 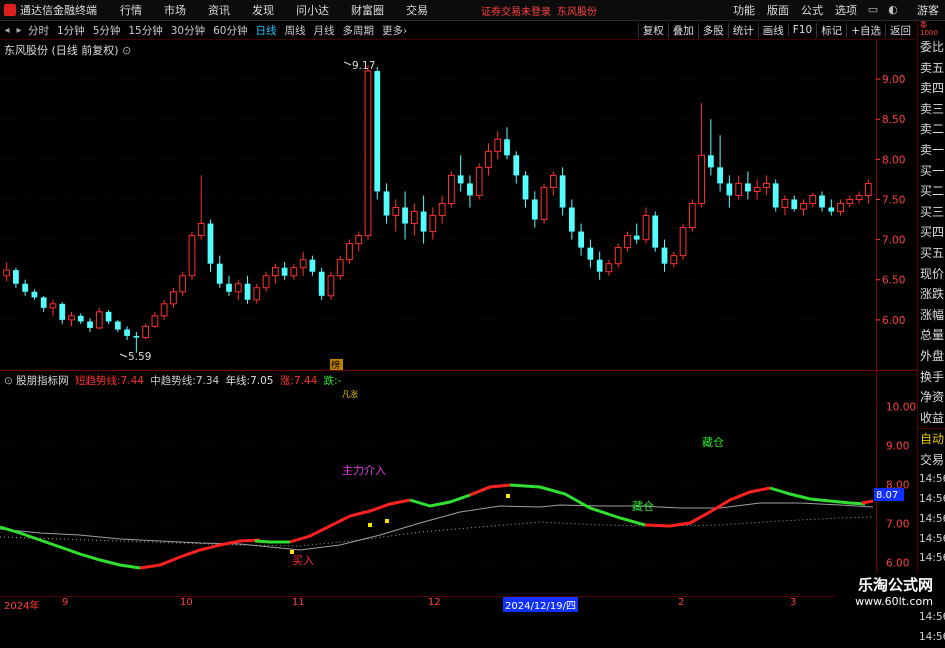 I want to click on side-items: 委比 卖五 卖四 卖三 卖二 卖一 买一 买二 买三 买四 买五 现价 涨跌 涨幅 总量 外盘 换手 净资 收益, so click(x=931, y=232).